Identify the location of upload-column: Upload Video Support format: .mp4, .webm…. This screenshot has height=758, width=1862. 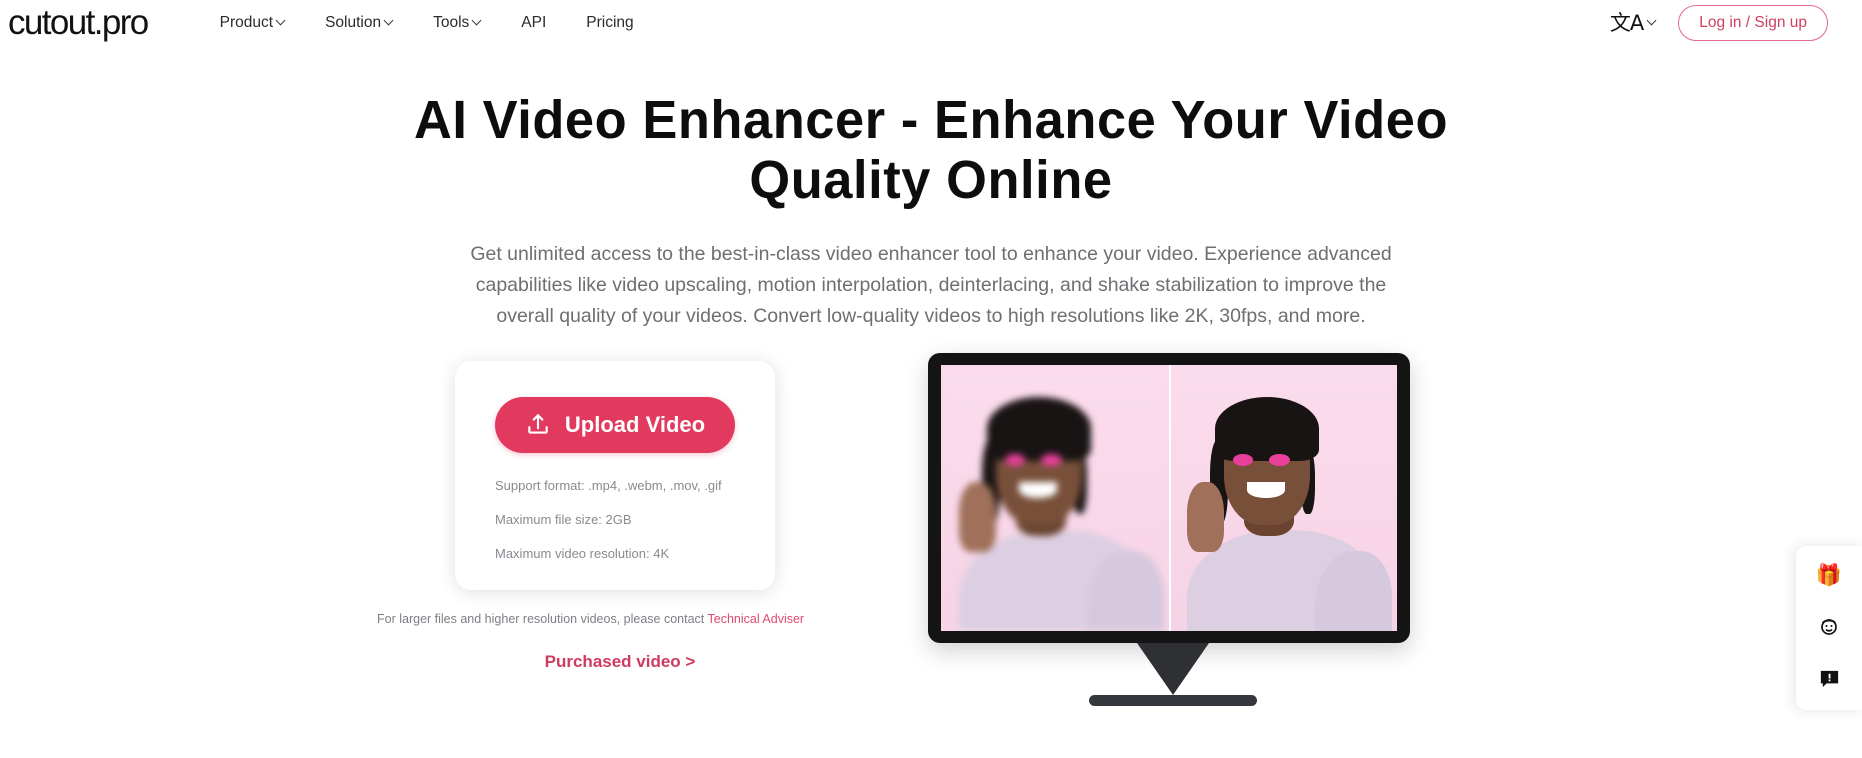
(590, 516).